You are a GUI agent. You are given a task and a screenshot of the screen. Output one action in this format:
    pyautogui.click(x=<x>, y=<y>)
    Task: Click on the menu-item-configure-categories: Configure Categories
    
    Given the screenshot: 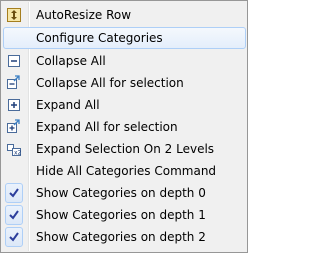 What is the action you would take?
    pyautogui.click(x=124, y=38)
    